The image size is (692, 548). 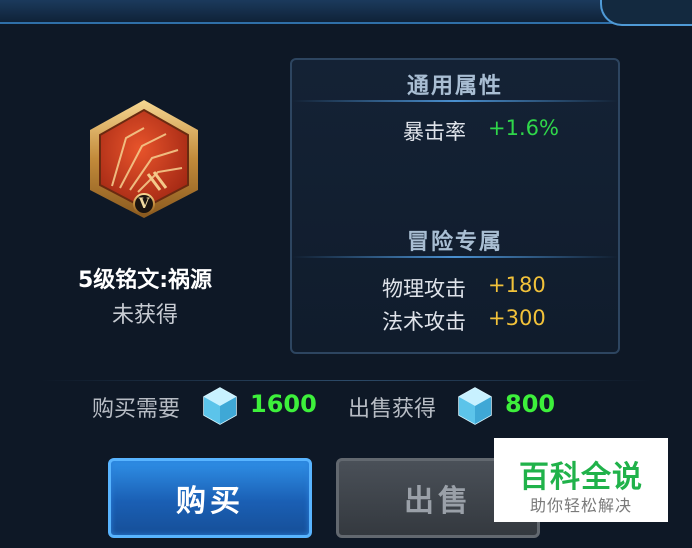 What do you see at coordinates (434, 132) in the screenshot?
I see `stat-name: 暴击率` at bounding box center [434, 132].